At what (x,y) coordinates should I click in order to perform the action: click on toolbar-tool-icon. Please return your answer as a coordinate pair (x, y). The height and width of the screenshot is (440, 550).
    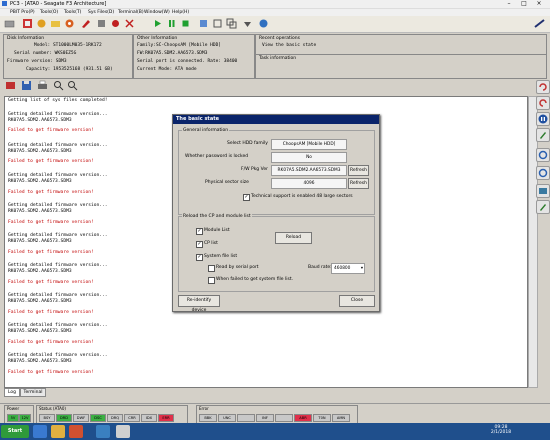
    Looking at the image, I should click on (41, 23).